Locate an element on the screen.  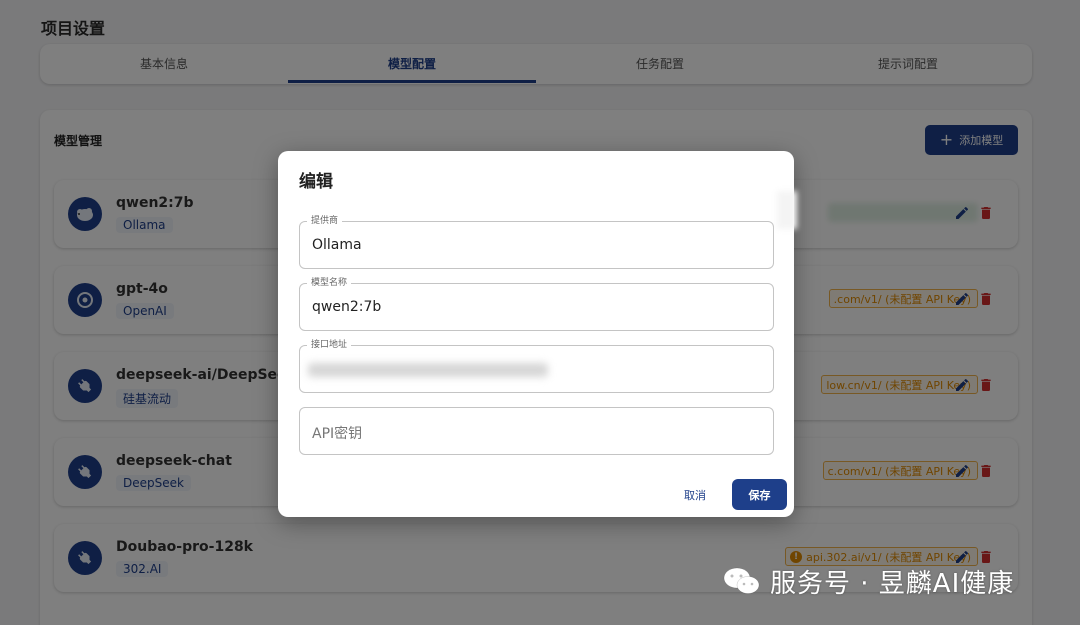
model-name-field: 模型名称 qwen2:7b is located at coordinates (536, 304).